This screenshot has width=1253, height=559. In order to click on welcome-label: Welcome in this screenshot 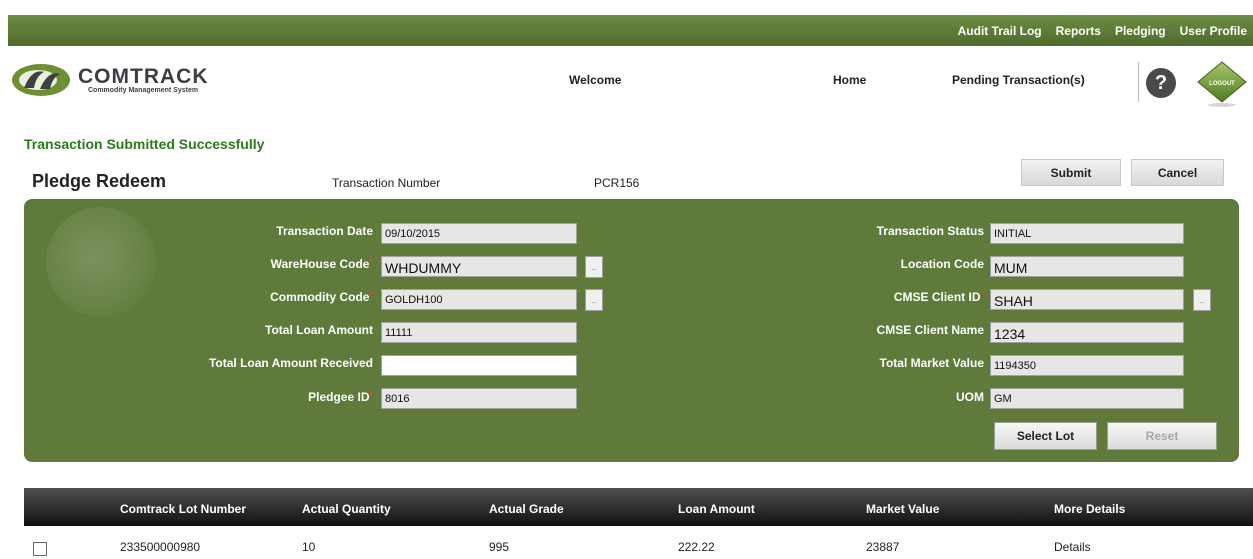, I will do `click(595, 80)`.